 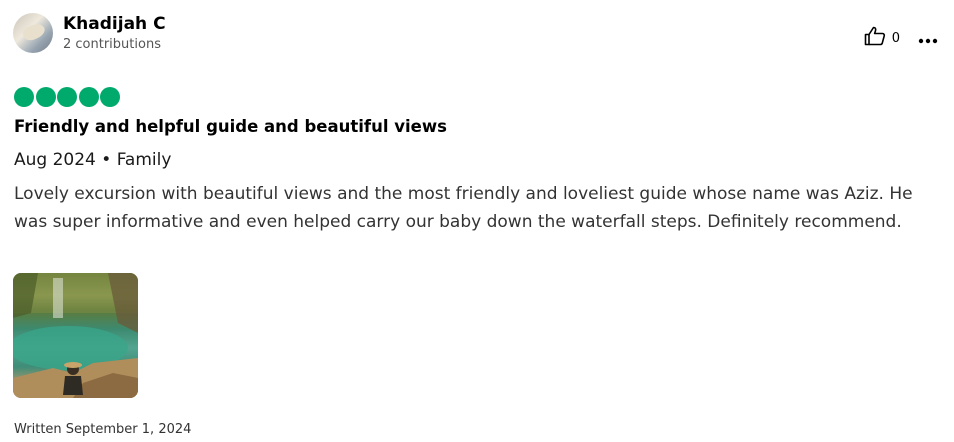 I want to click on user-meta: Khadijah C 2 contributions, so click(x=114, y=33).